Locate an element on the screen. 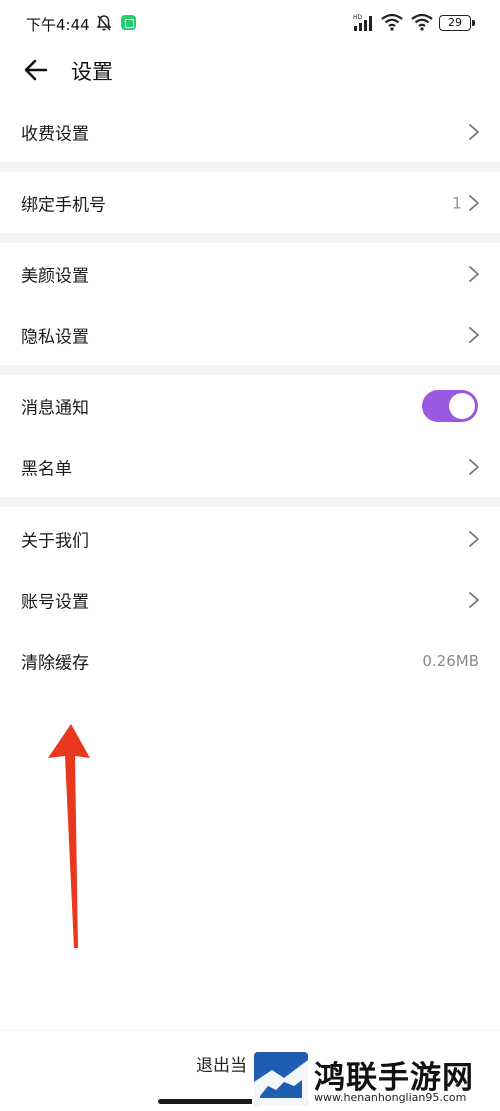 This screenshot has height=1111, width=500. page-title: 设置 is located at coordinates (92, 72).